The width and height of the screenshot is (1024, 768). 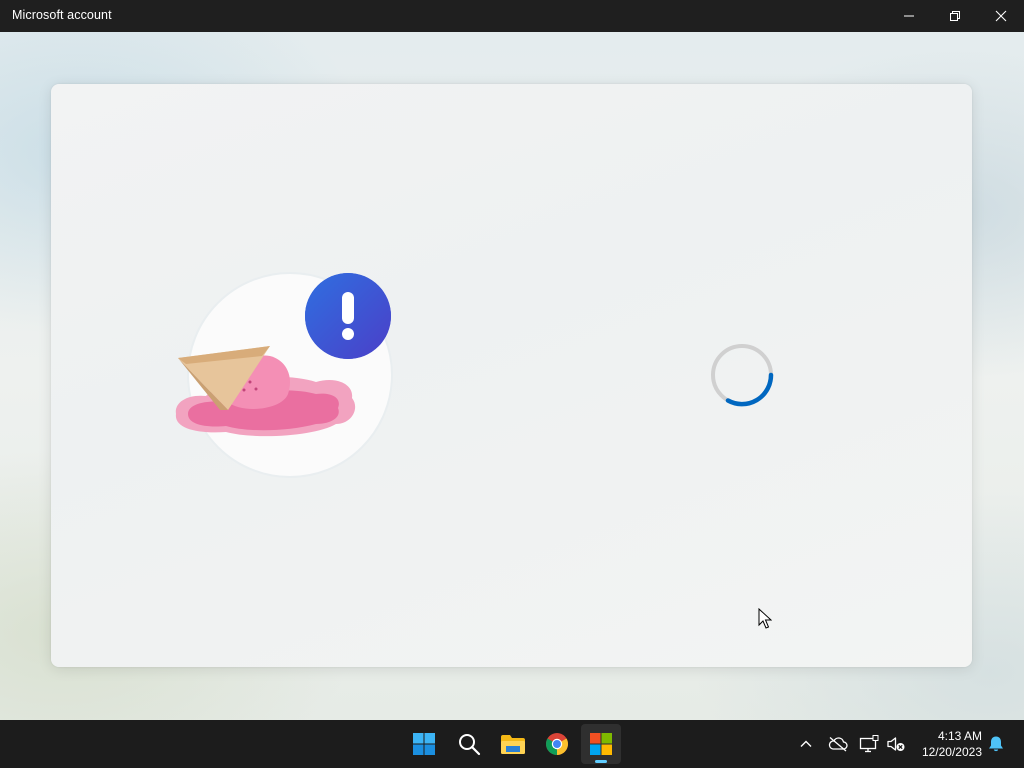 What do you see at coordinates (947, 744) in the screenshot?
I see `clock: 4:13 AM 12/20/2023` at bounding box center [947, 744].